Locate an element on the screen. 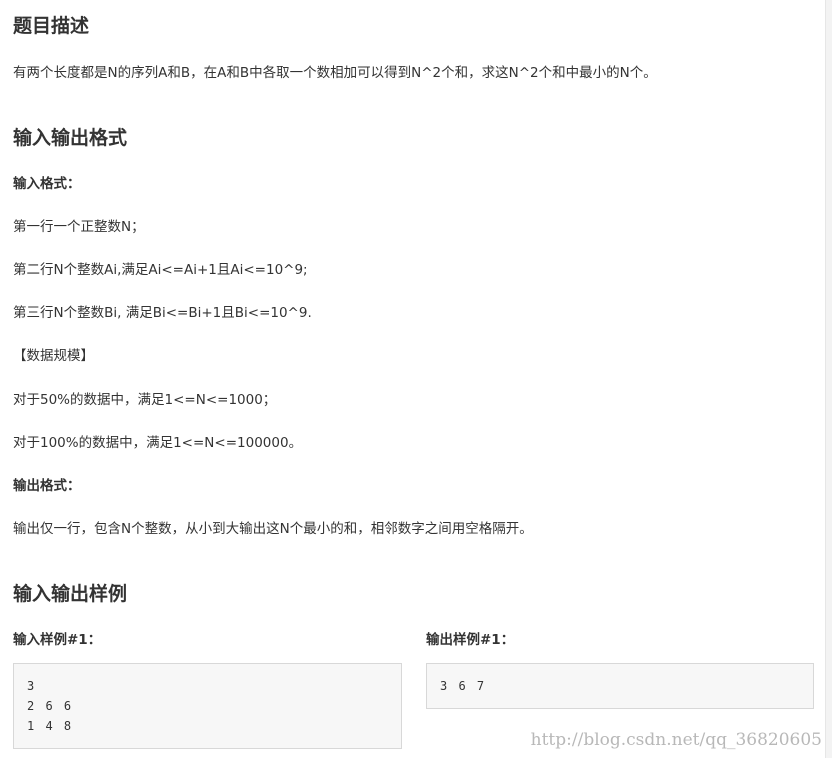  sample-input-label: 输入样例#1： is located at coordinates (57, 640).